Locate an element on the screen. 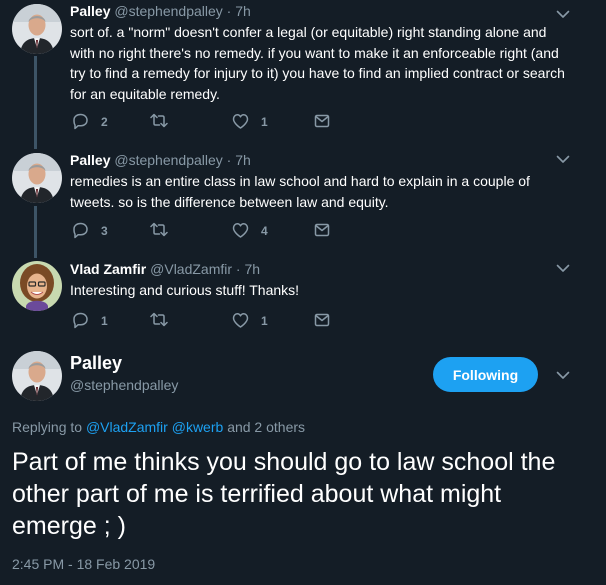 The image size is (606, 585). author-name: Vlad Zamfir is located at coordinates (108, 269).